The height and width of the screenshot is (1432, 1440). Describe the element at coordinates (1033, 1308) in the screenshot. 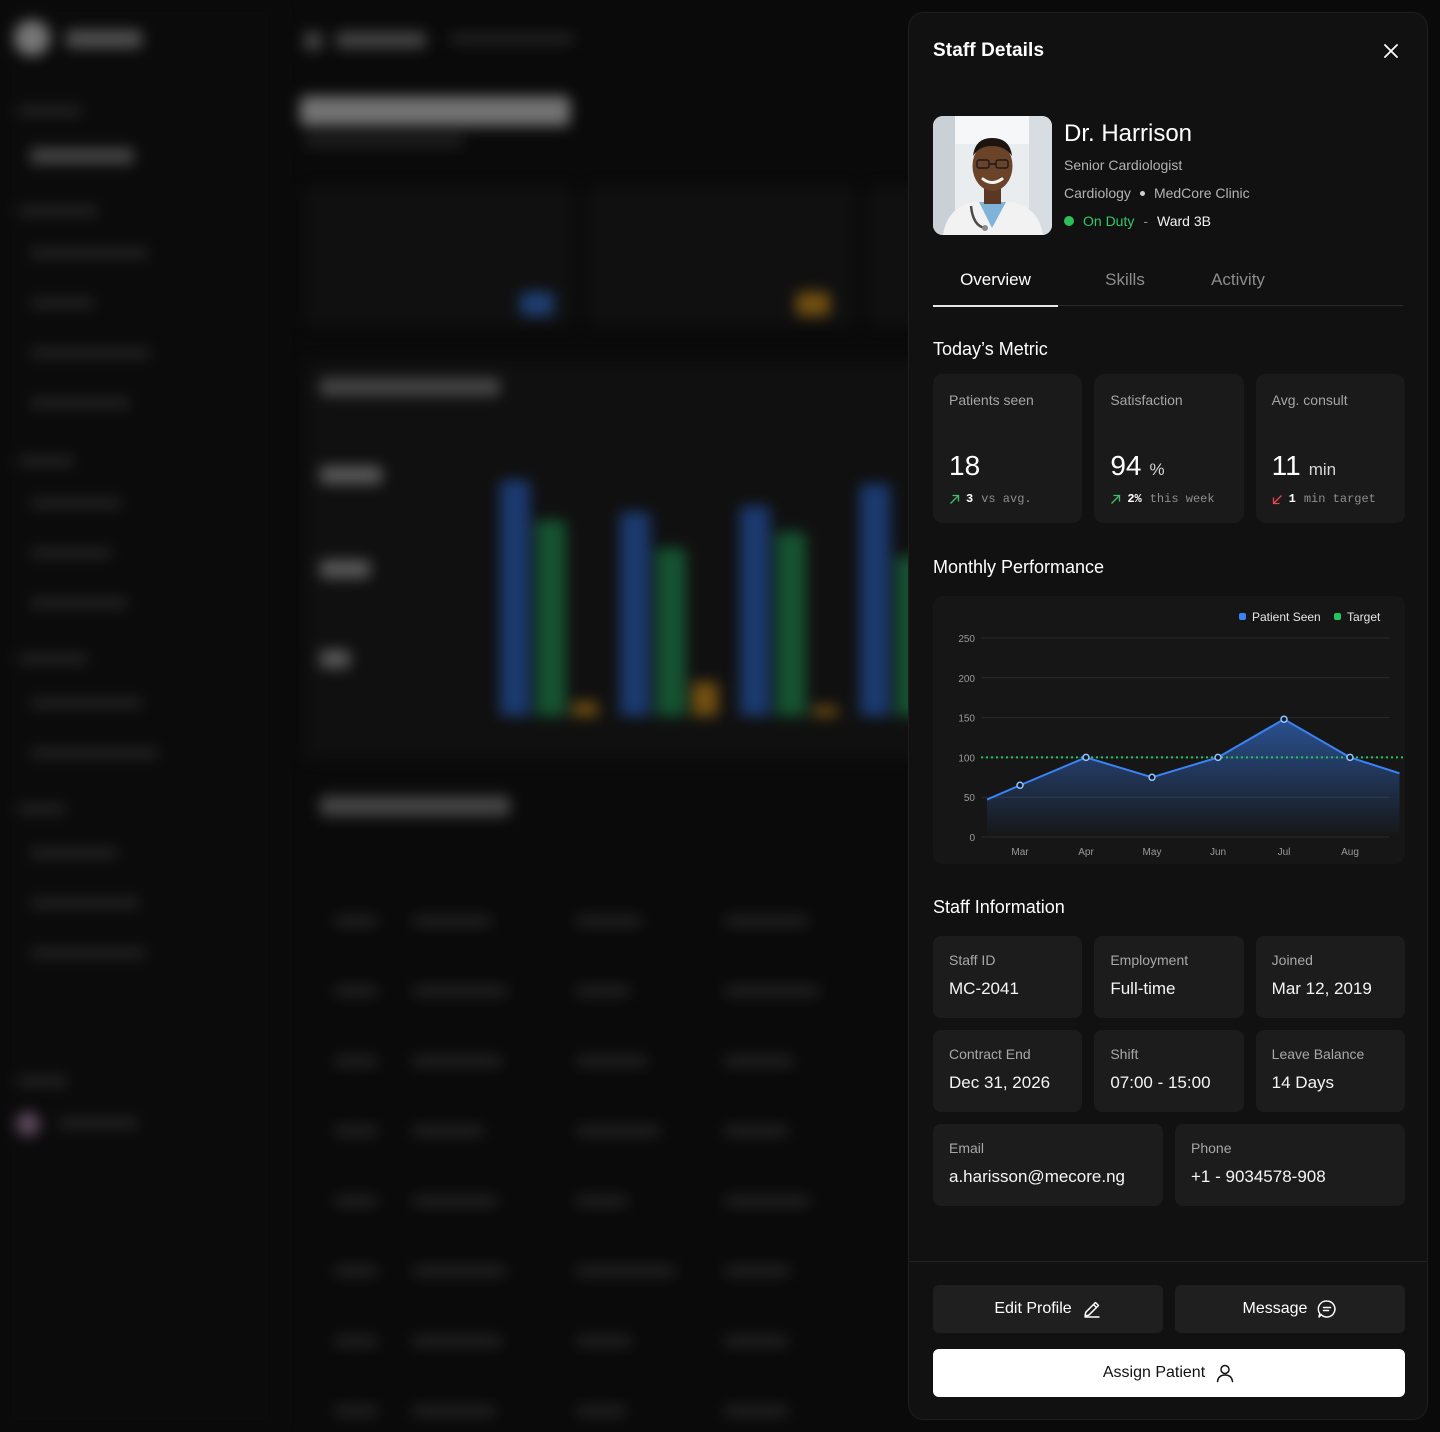

I see `edit-profile-label: Edit Profile` at that location.